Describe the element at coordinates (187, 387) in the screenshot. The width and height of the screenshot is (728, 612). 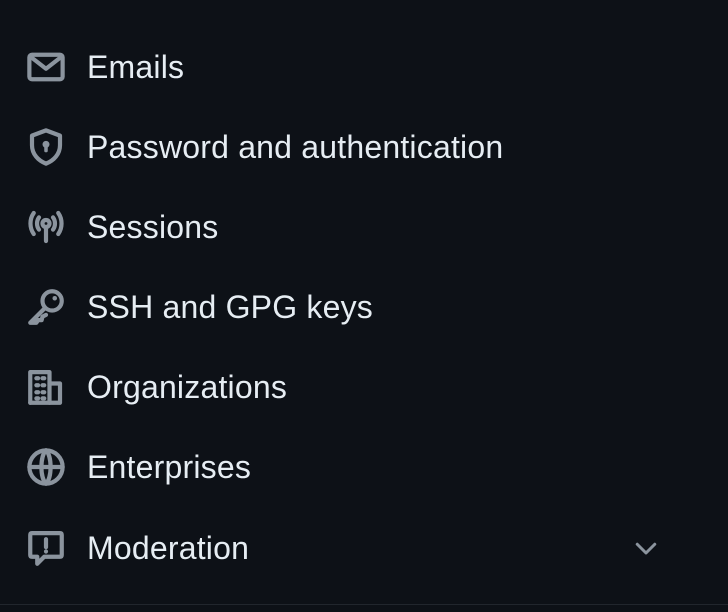
I see `sidebar-item-label: Organizations` at that location.